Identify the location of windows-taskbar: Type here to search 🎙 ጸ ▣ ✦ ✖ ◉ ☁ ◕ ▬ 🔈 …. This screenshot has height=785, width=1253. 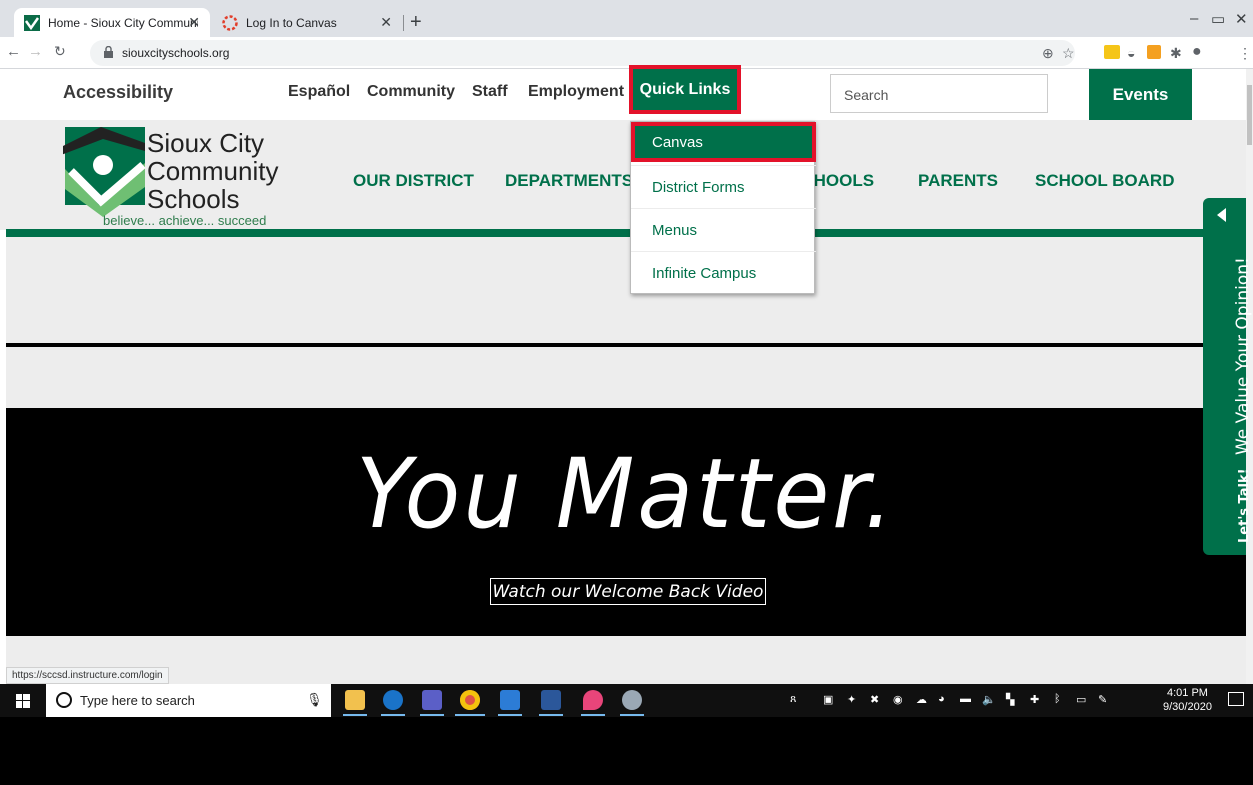
(626, 700).